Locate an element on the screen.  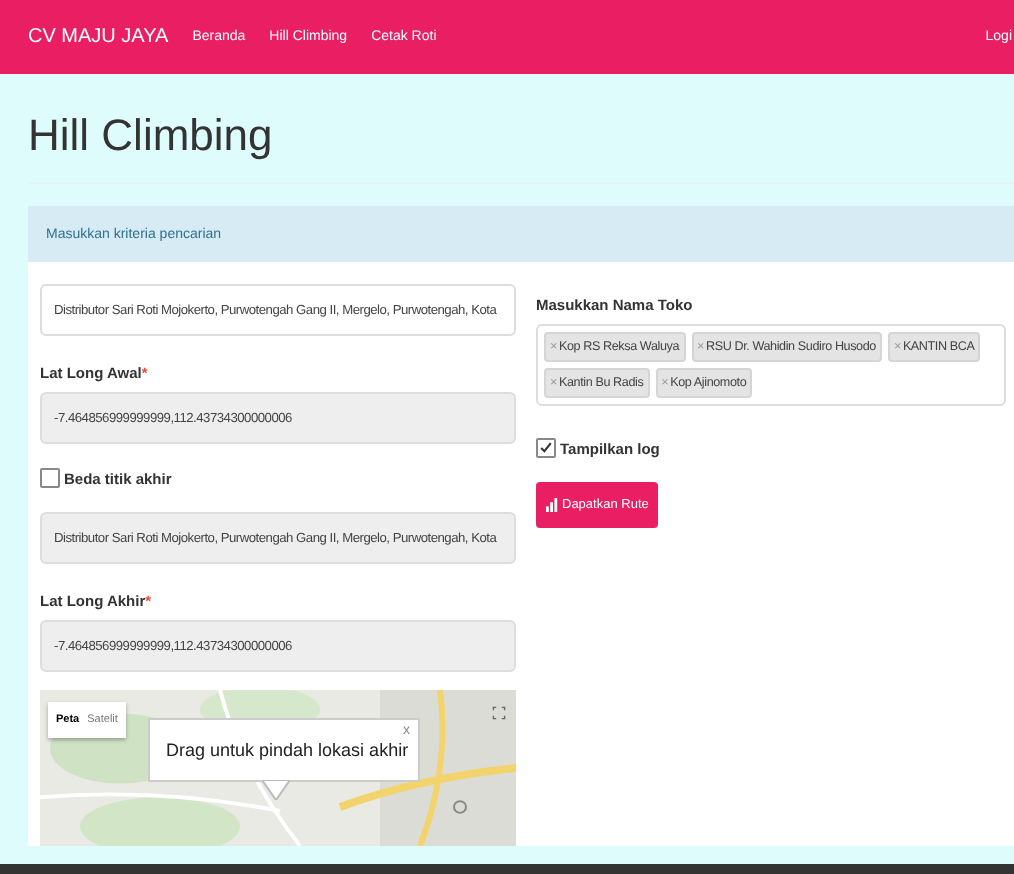
bar-chart-icon is located at coordinates (553, 505).